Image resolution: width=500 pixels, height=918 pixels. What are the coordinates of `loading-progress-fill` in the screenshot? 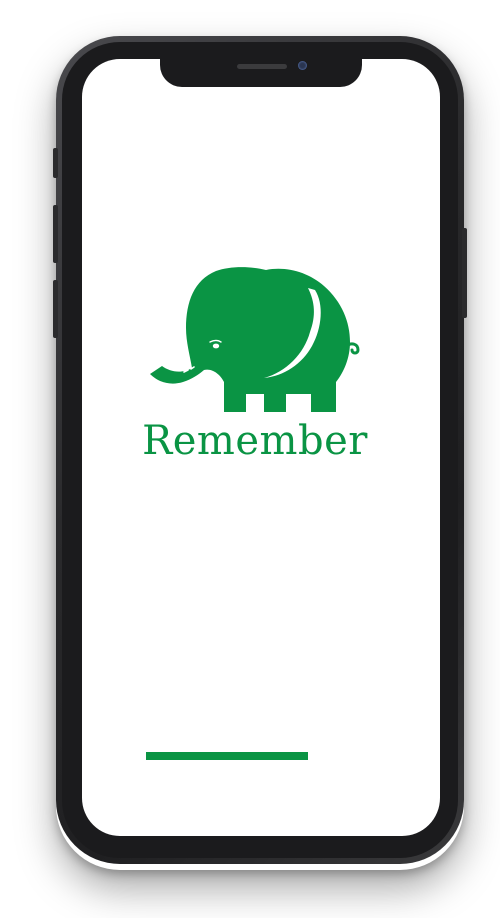 It's located at (227, 756).